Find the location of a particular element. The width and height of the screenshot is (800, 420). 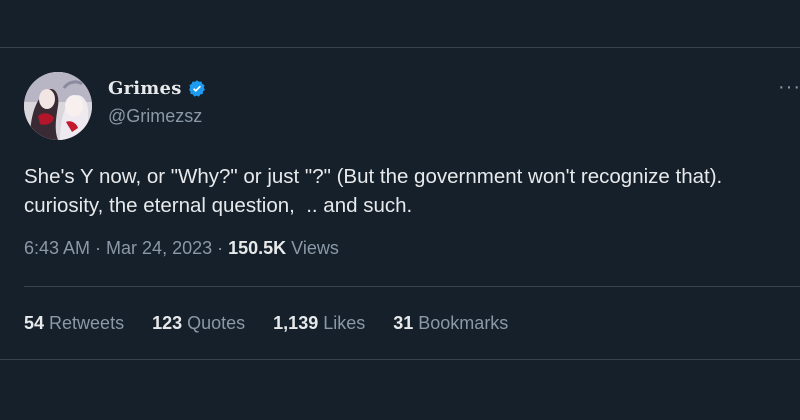

avatar-image is located at coordinates (58, 106).